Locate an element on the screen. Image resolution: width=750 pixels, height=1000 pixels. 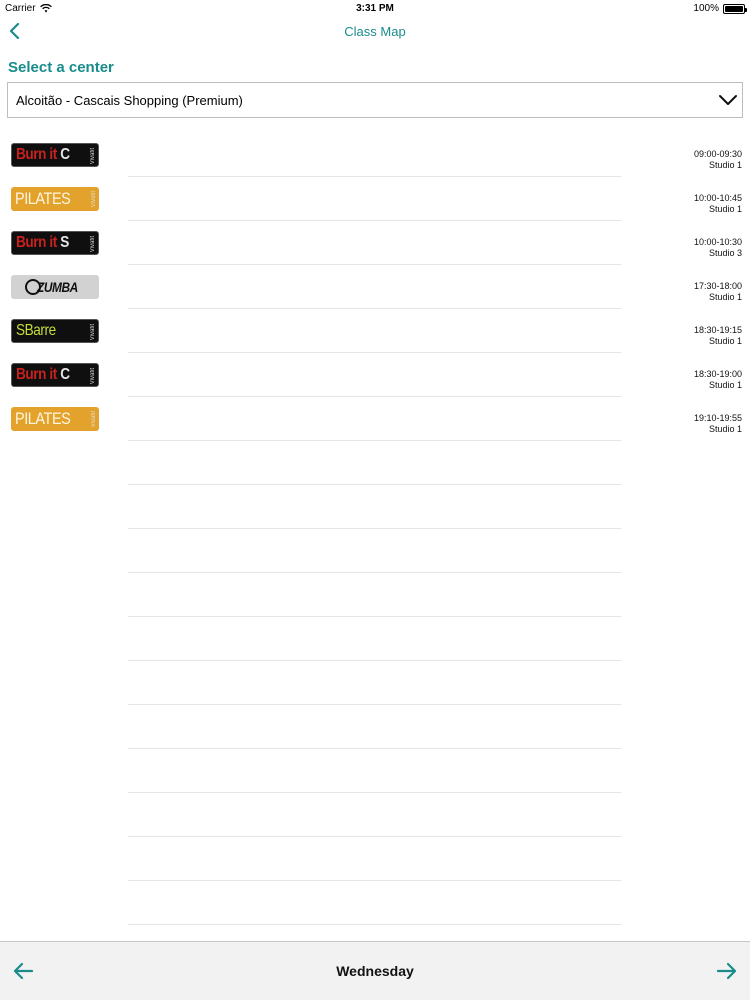
class-time: 19:10-19:55 is located at coordinates (717, 418).